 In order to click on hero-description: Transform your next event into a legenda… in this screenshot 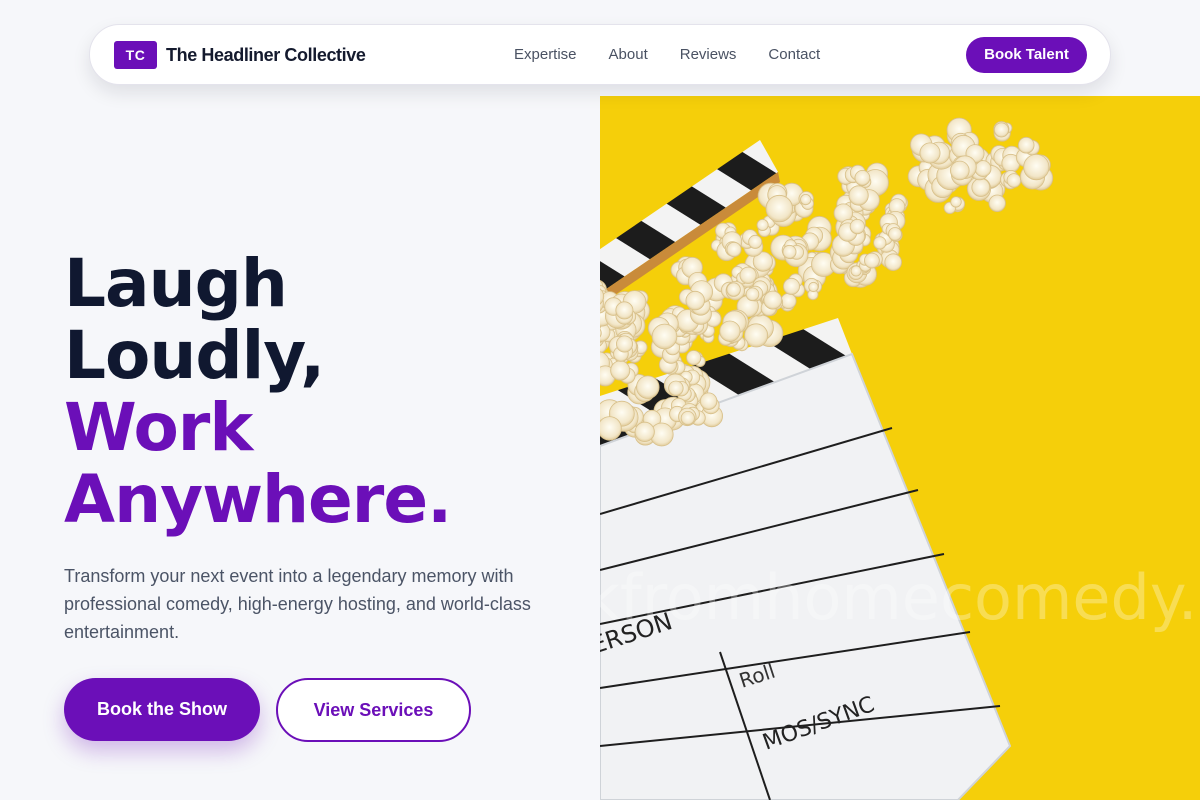, I will do `click(297, 604)`.